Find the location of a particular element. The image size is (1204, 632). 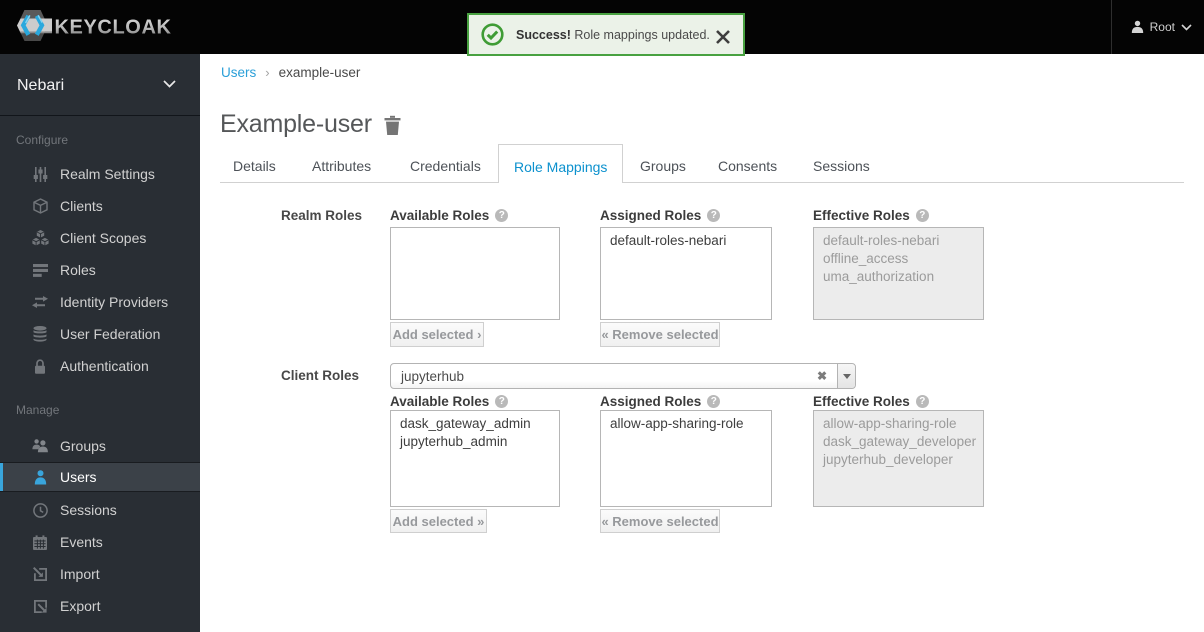

svg-text: KEYCLOAK is located at coordinates (113, 28).